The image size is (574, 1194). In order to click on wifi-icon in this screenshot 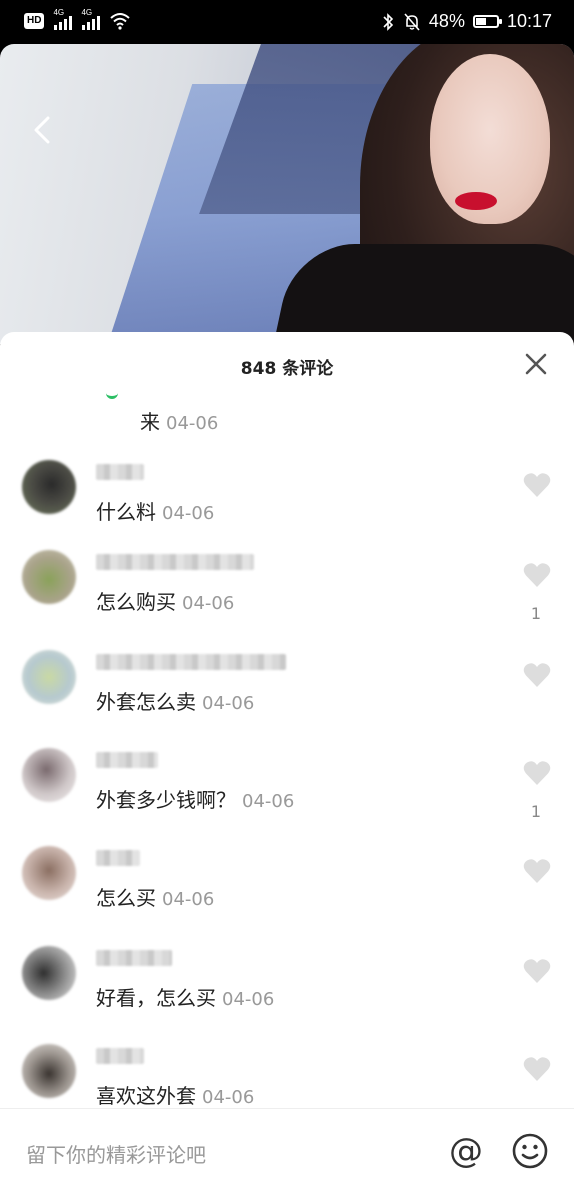, I will do `click(120, 21)`.